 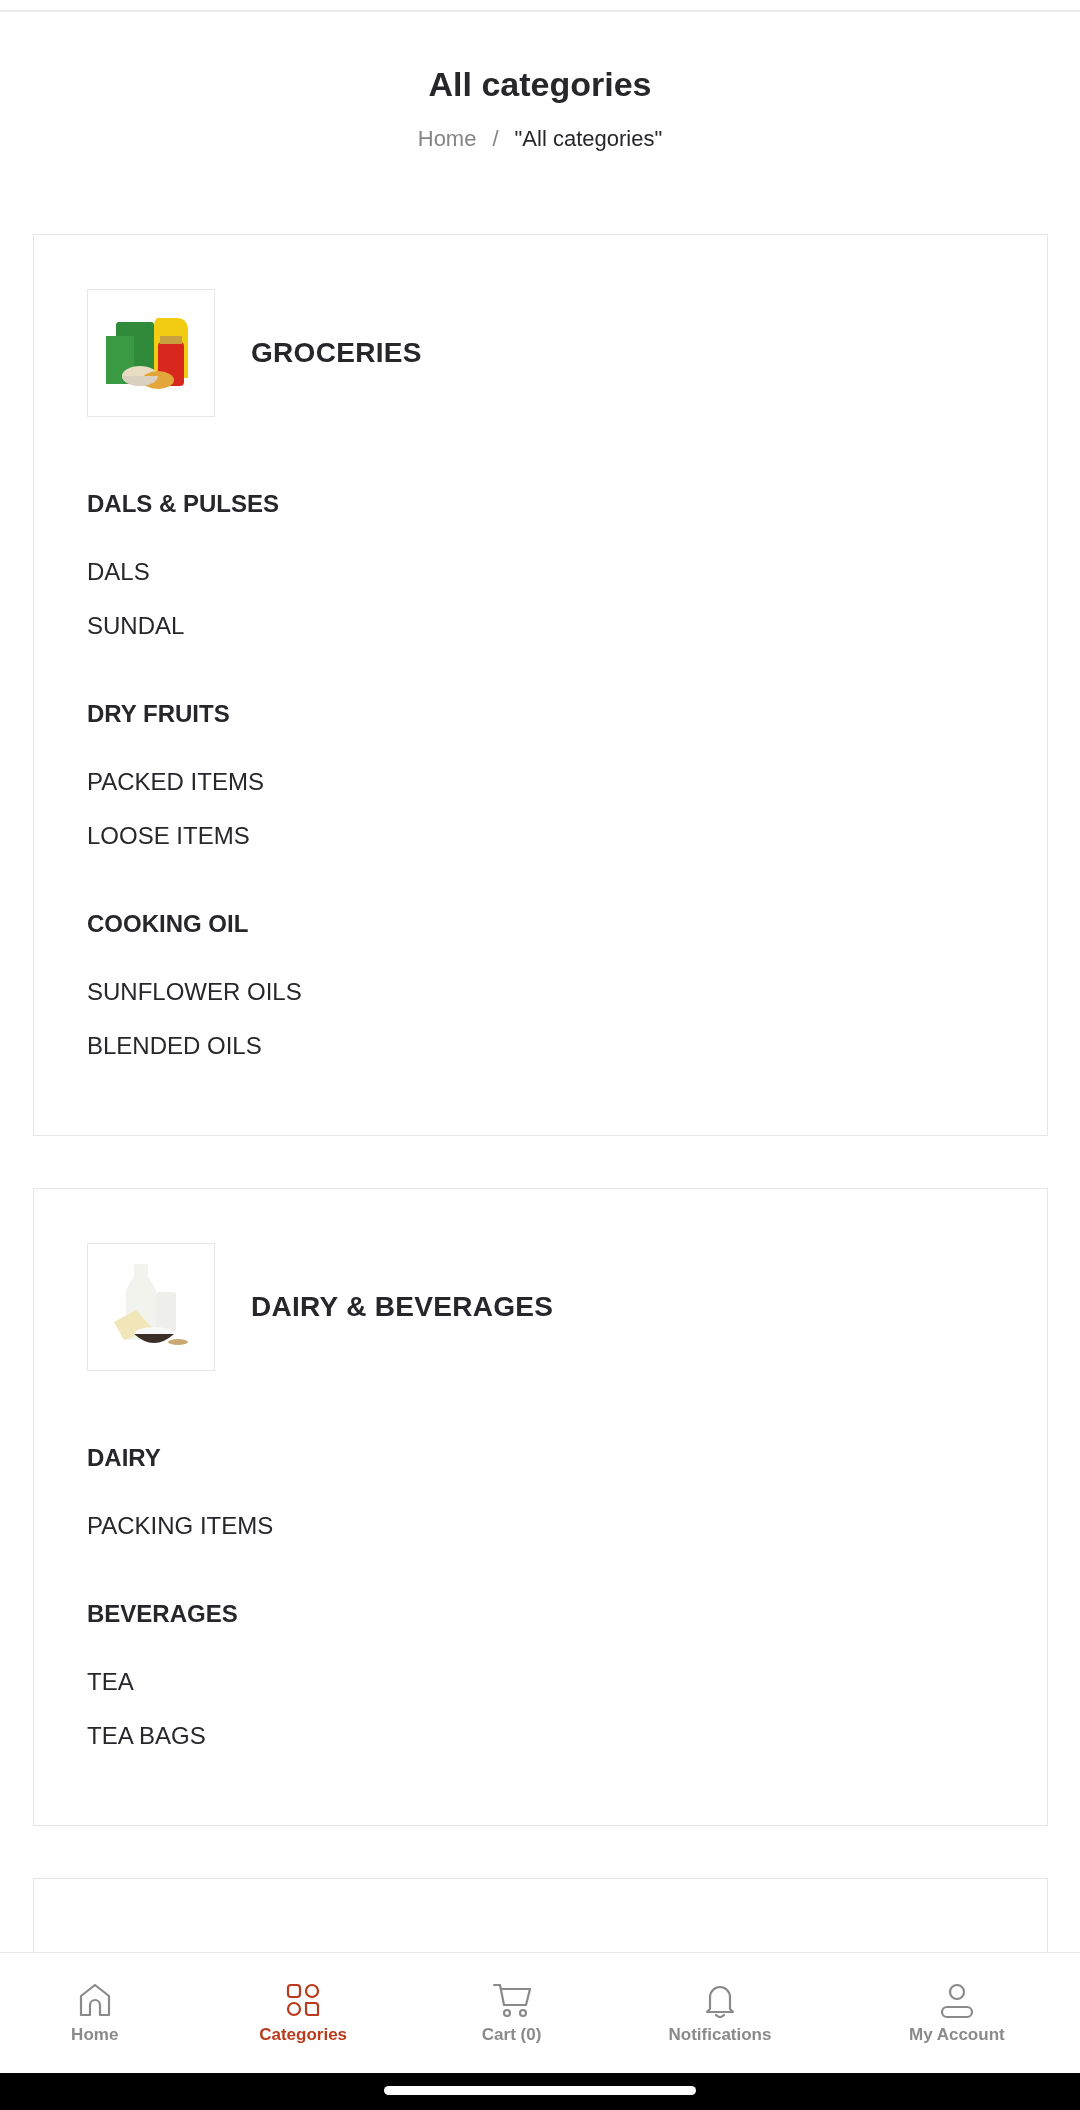 I want to click on subcategory-link: TEA BAGS, so click(x=540, y=1736).